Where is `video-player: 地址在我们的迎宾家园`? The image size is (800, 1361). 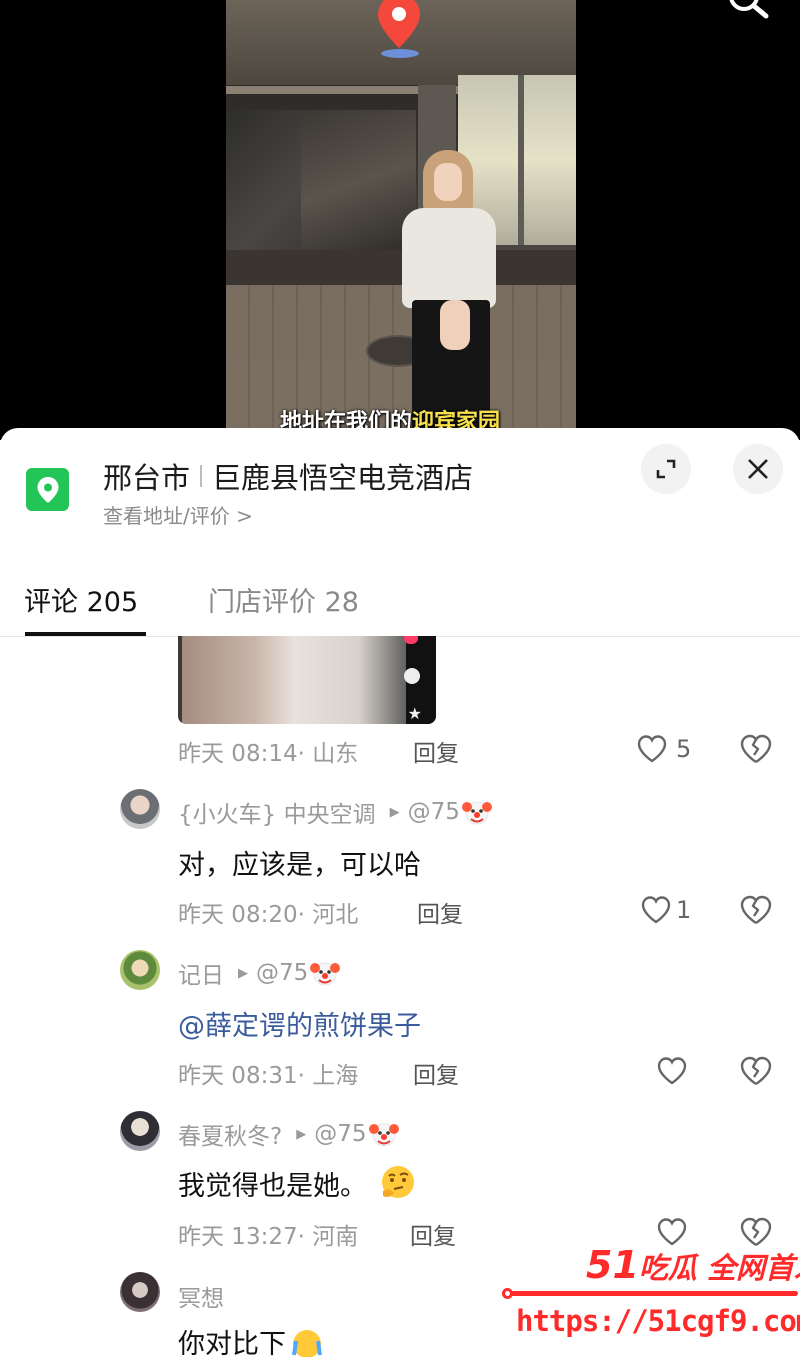 video-player: 地址在我们的迎宾家园 is located at coordinates (401, 215).